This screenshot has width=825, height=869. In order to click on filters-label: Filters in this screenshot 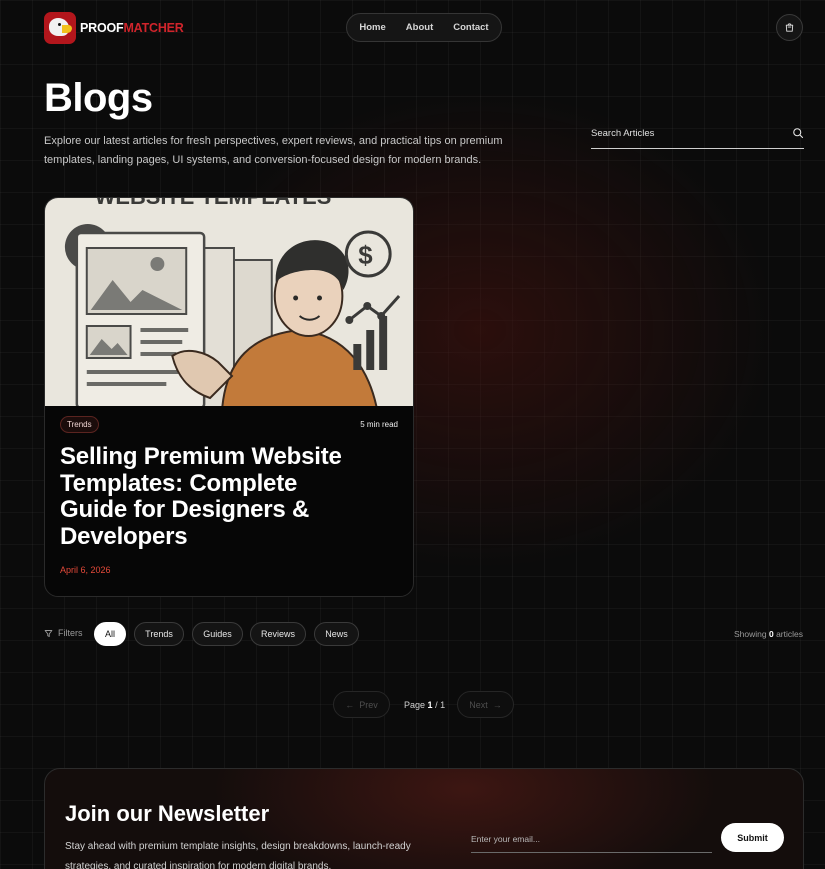, I will do `click(63, 633)`.